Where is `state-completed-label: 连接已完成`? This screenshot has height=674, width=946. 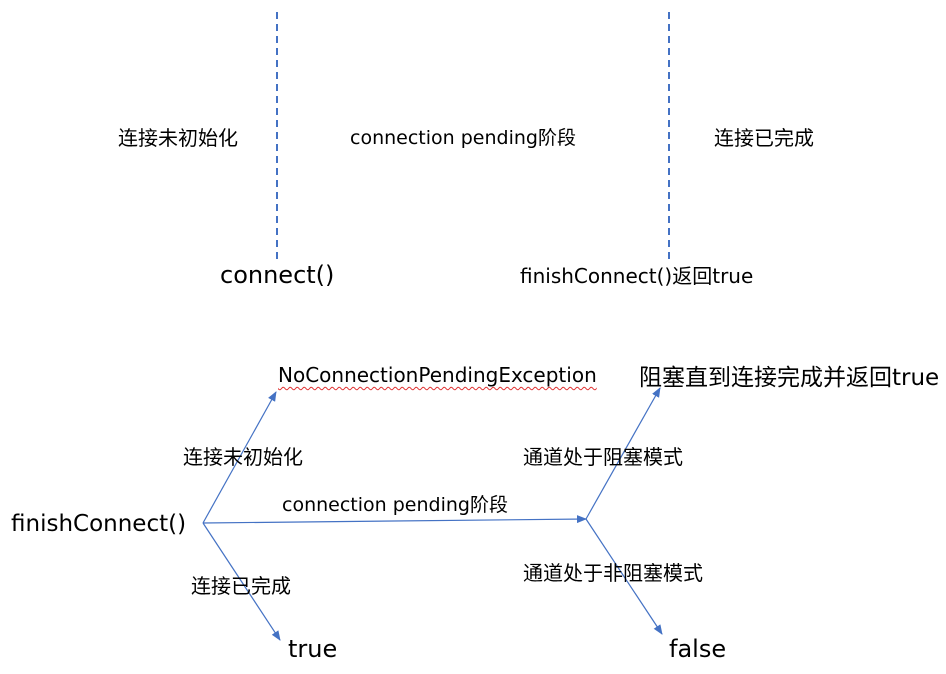 state-completed-label: 连接已完成 is located at coordinates (764, 138).